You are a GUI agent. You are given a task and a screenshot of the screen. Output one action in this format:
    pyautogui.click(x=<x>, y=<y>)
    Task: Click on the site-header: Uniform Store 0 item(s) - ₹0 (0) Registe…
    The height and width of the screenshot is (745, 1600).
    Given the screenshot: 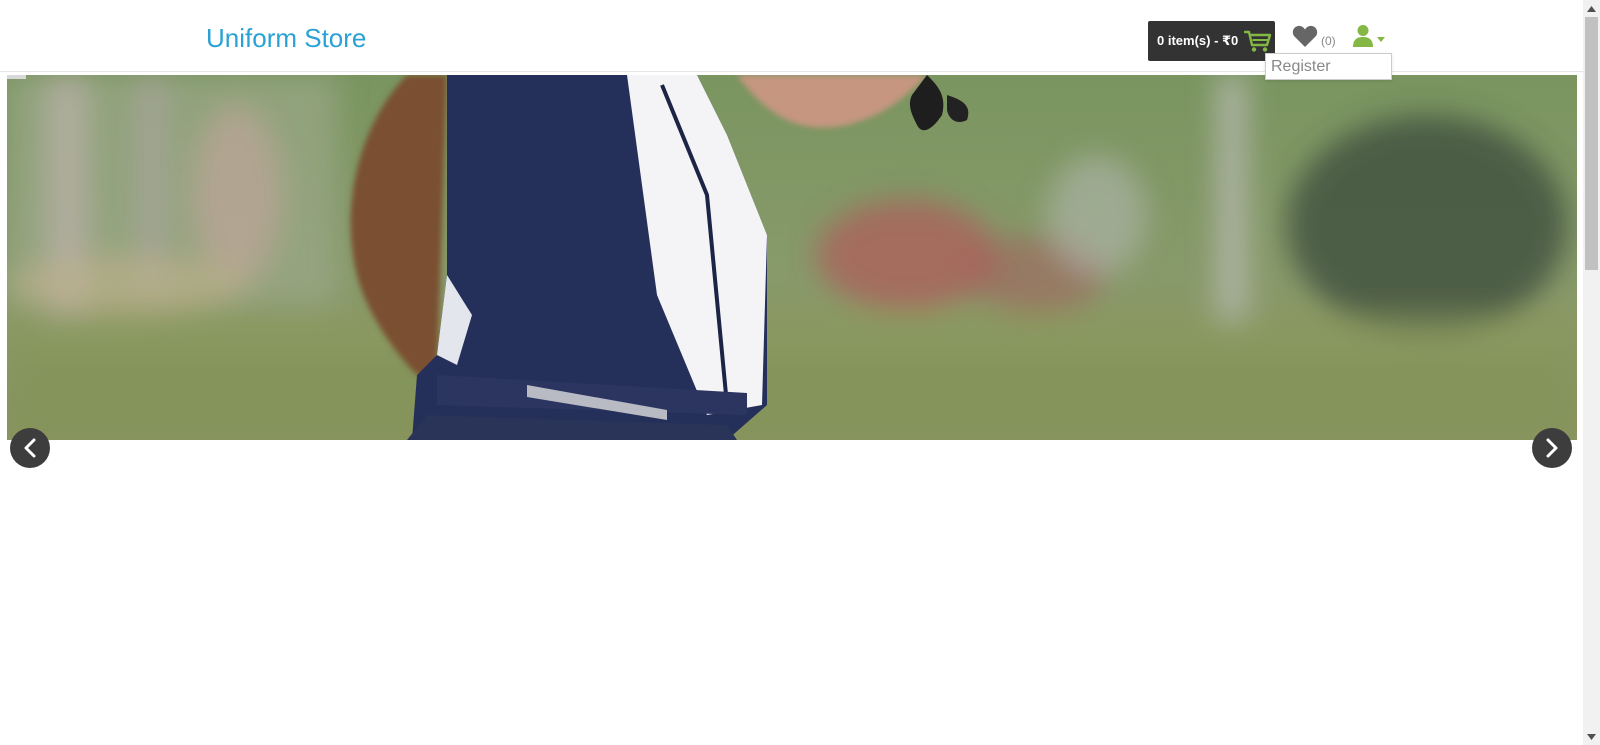 What is the action you would take?
    pyautogui.click(x=791, y=40)
    